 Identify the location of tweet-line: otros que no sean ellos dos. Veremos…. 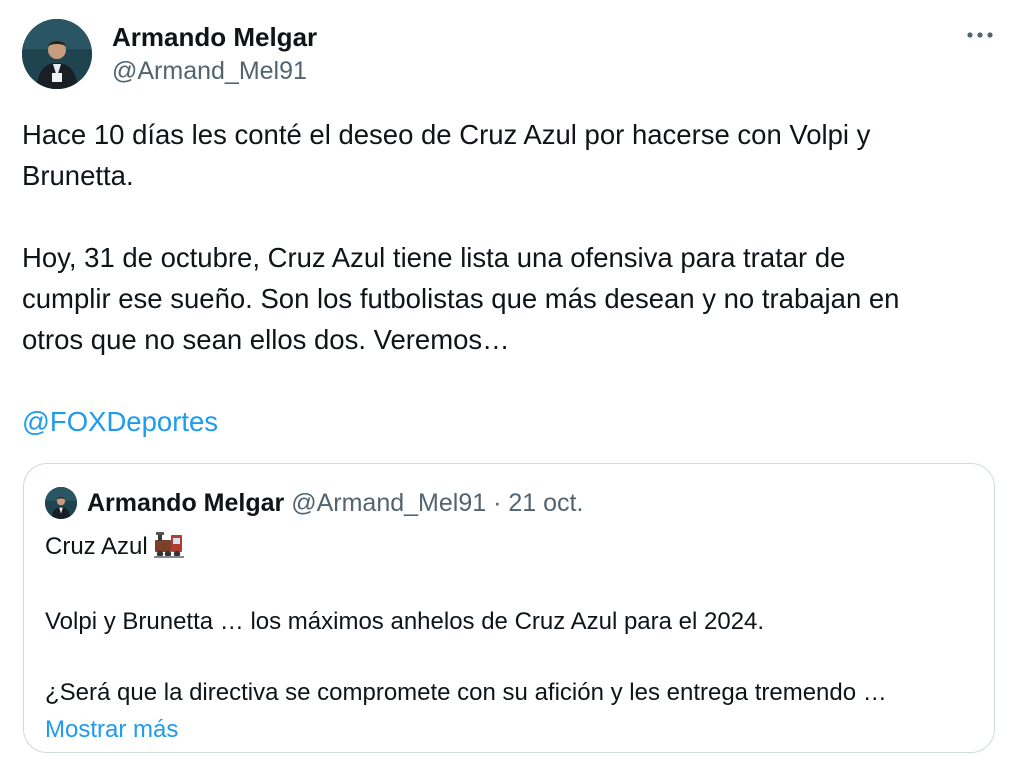
(266, 339).